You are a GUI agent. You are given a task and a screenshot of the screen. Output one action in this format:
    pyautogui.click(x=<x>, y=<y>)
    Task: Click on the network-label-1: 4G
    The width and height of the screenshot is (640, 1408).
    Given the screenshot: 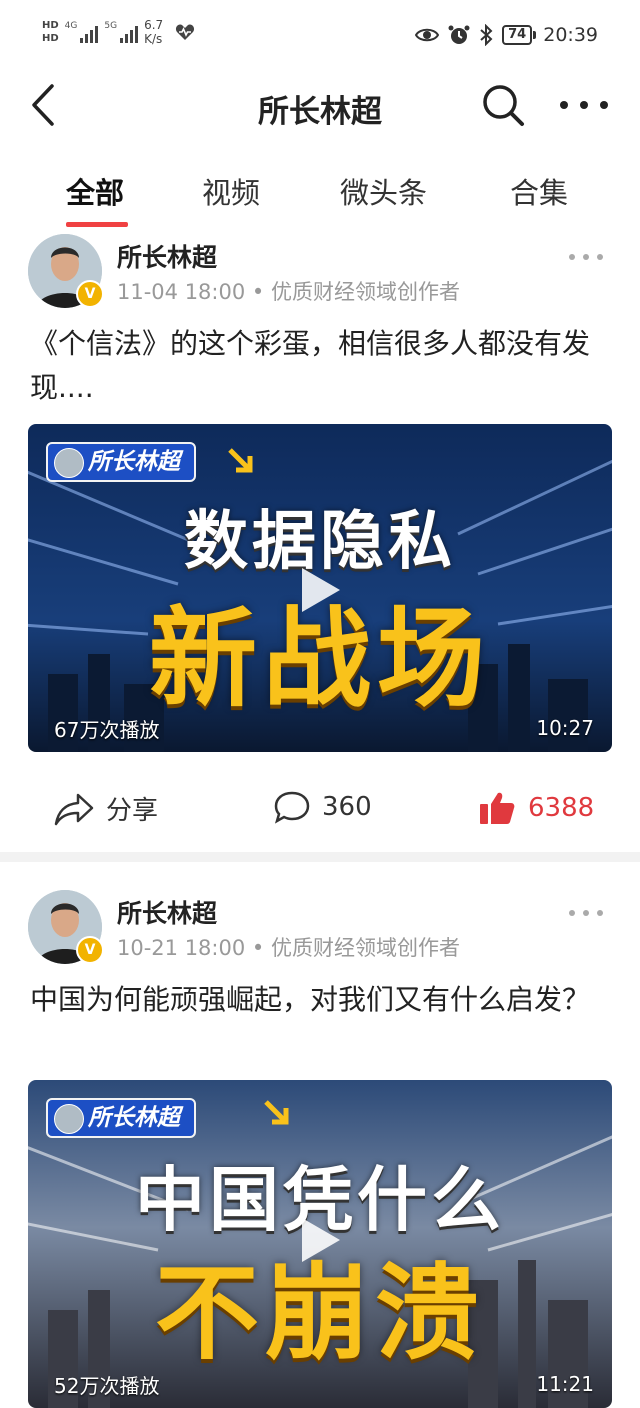 What is the action you would take?
    pyautogui.click(x=71, y=26)
    